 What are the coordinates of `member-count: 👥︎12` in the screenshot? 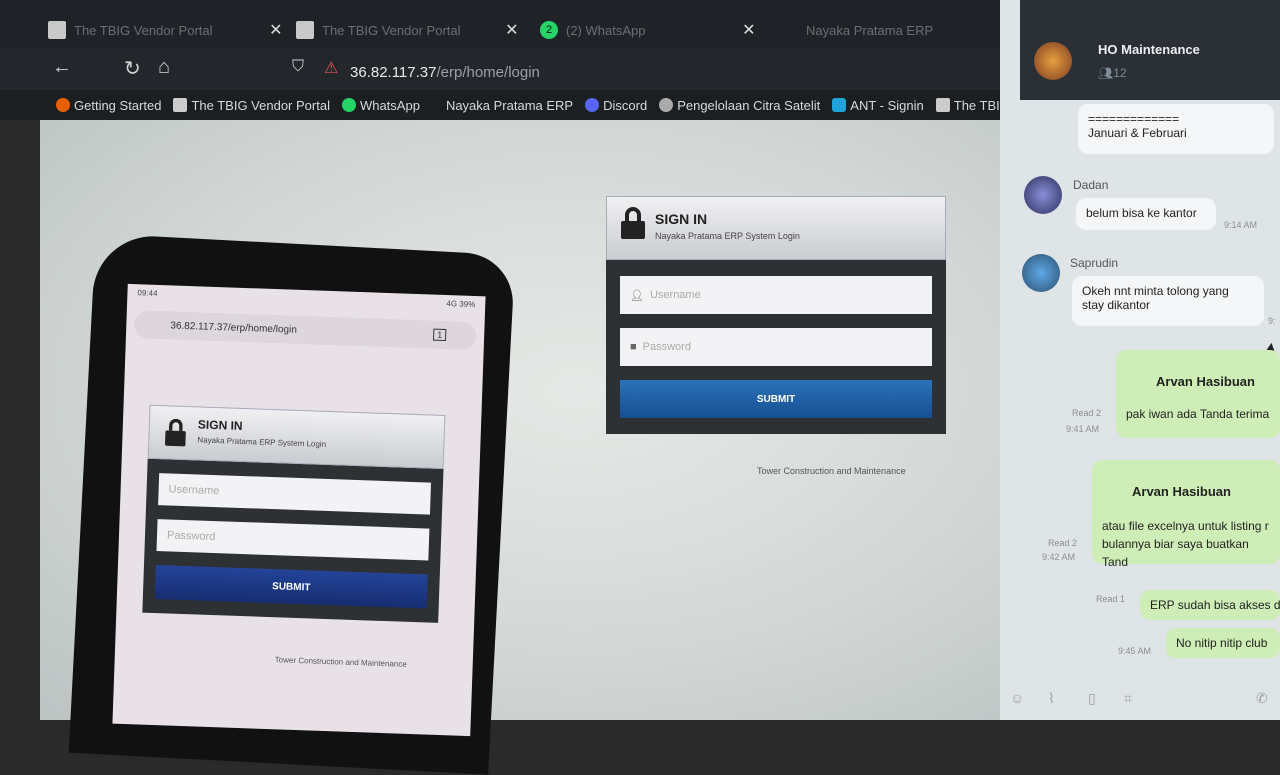 It's located at (1112, 73).